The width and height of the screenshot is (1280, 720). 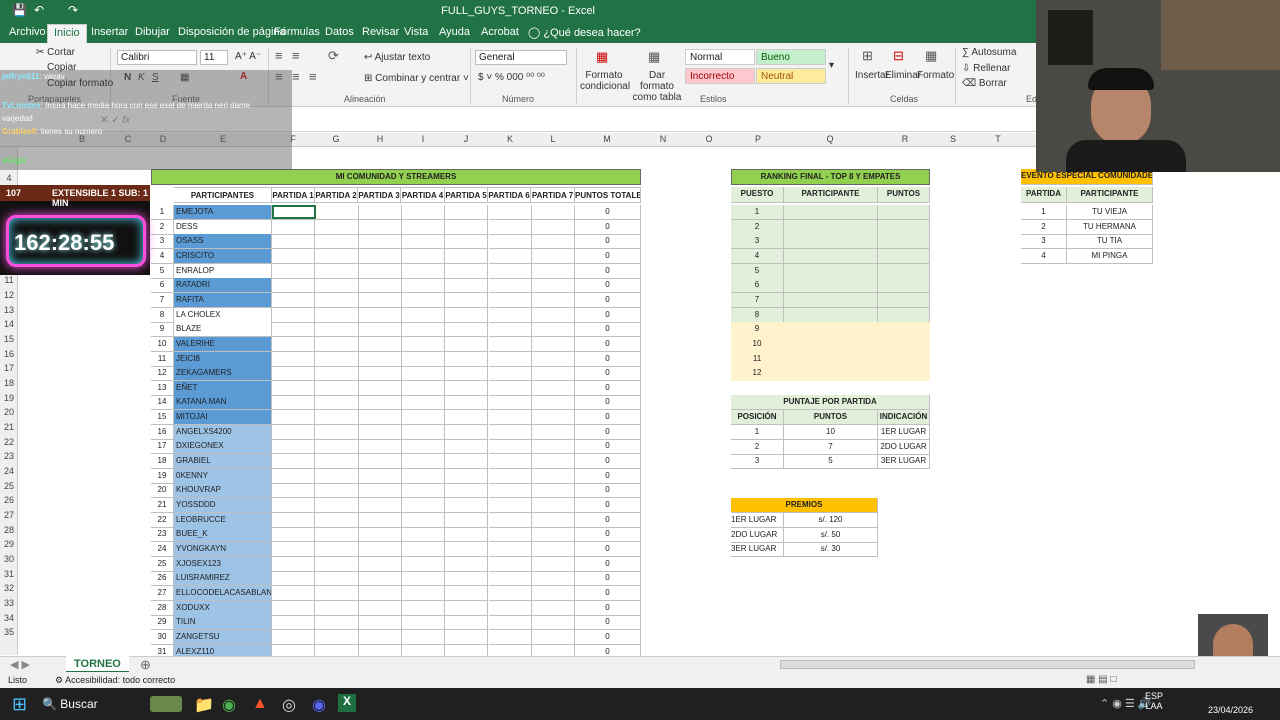 What do you see at coordinates (223, 608) in the screenshot?
I see `player-name: XODUXX` at bounding box center [223, 608].